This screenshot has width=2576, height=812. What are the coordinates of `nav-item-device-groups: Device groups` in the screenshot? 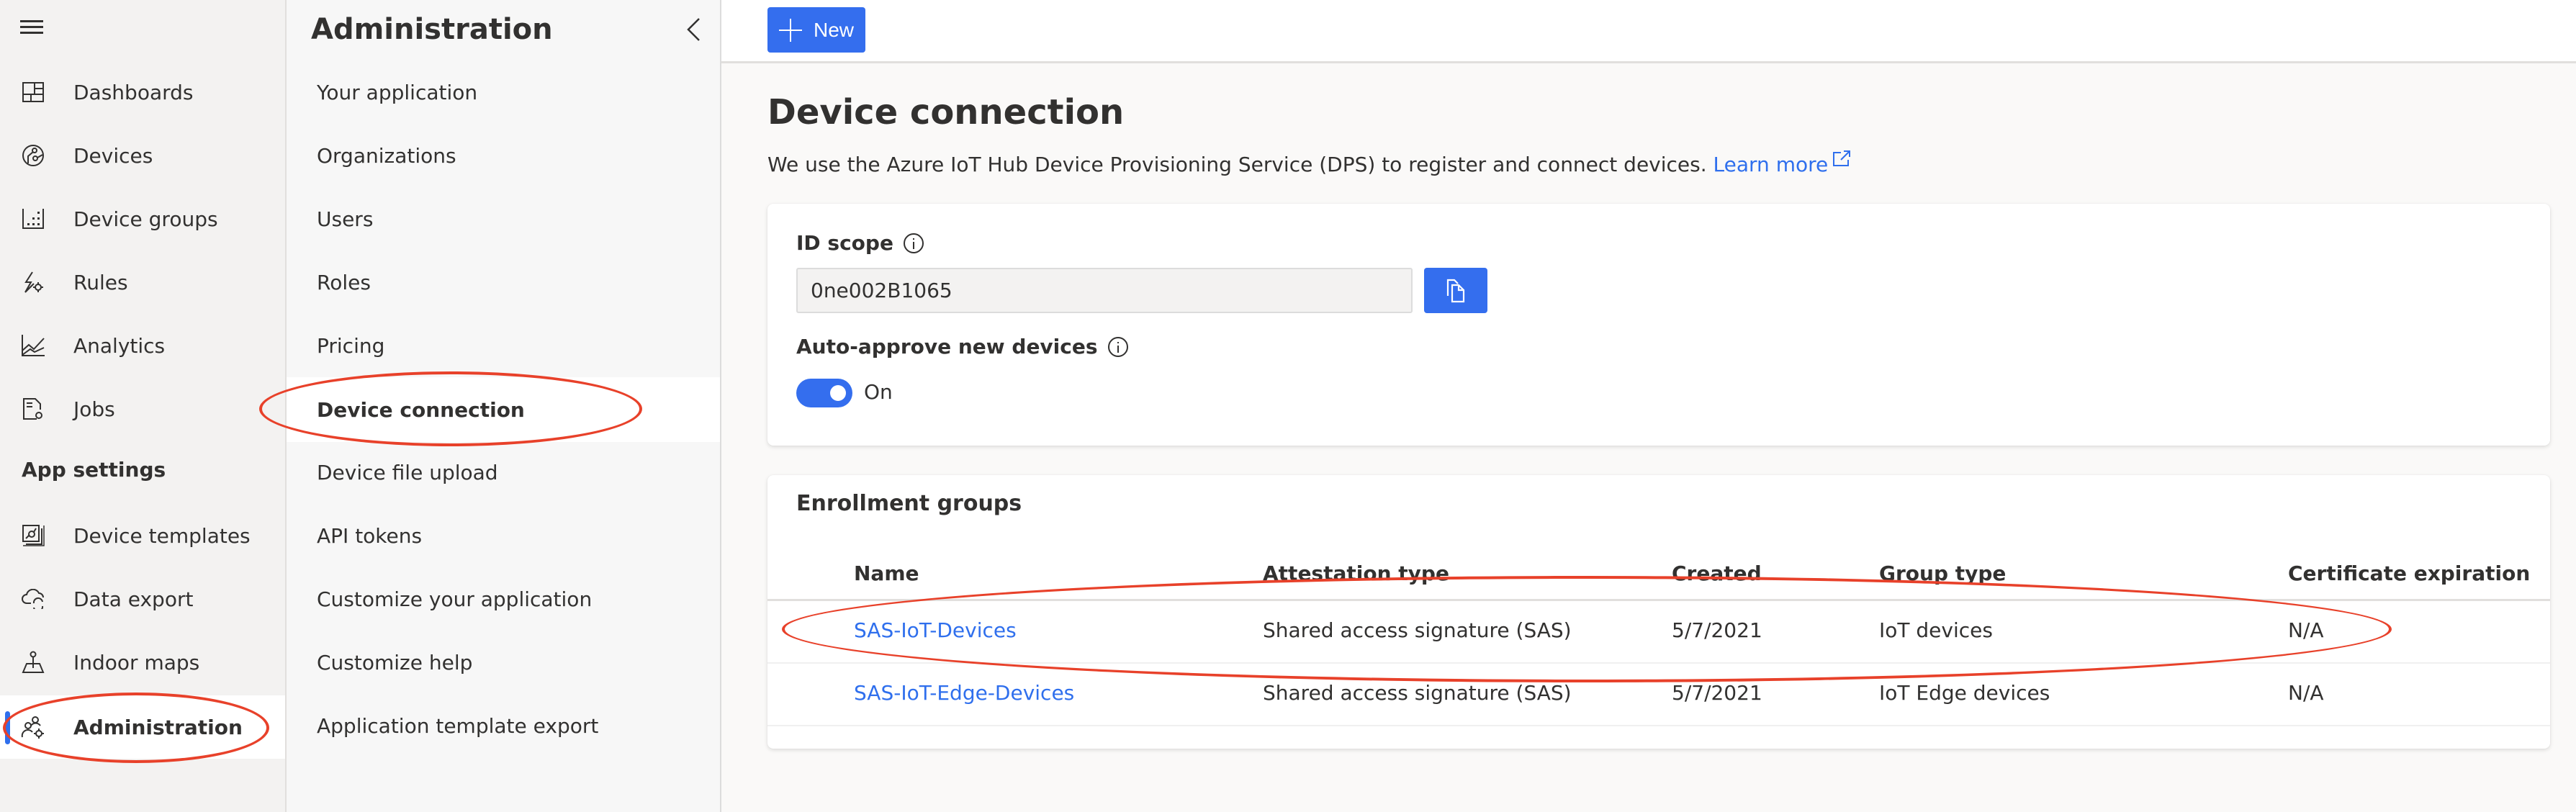 It's located at (142, 219).